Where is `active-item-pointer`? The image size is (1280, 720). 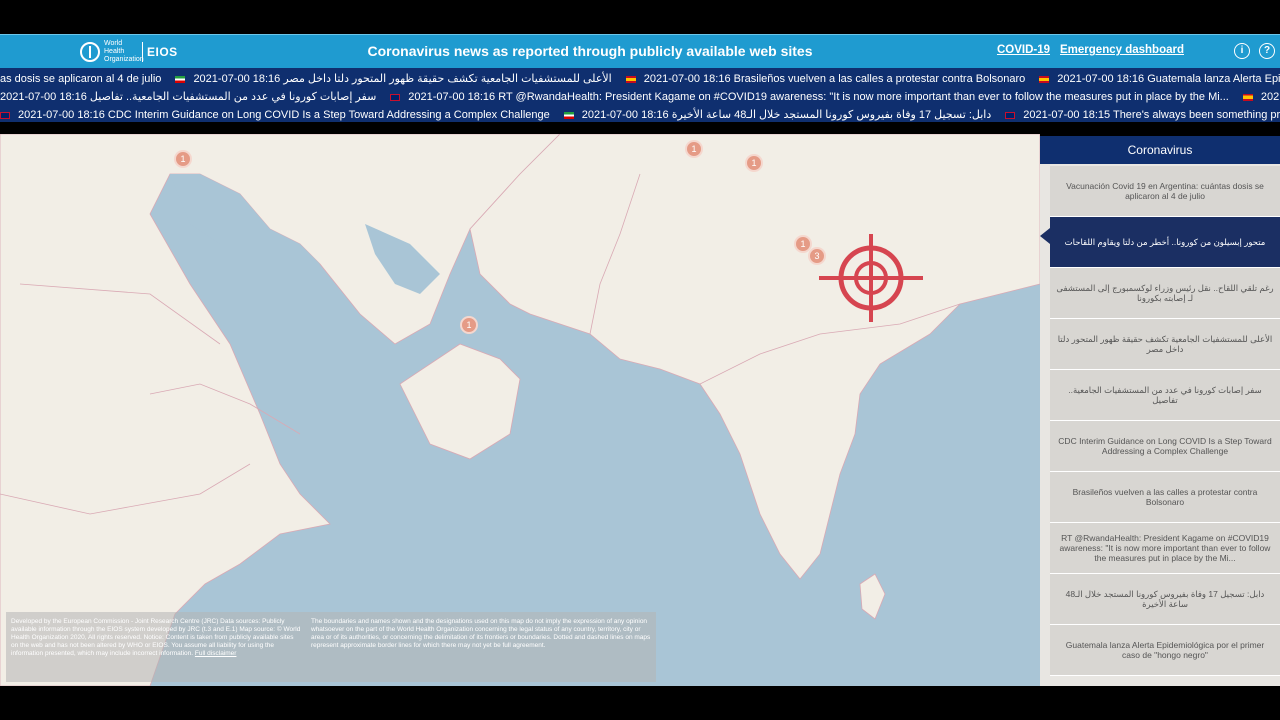 active-item-pointer is located at coordinates (1045, 236).